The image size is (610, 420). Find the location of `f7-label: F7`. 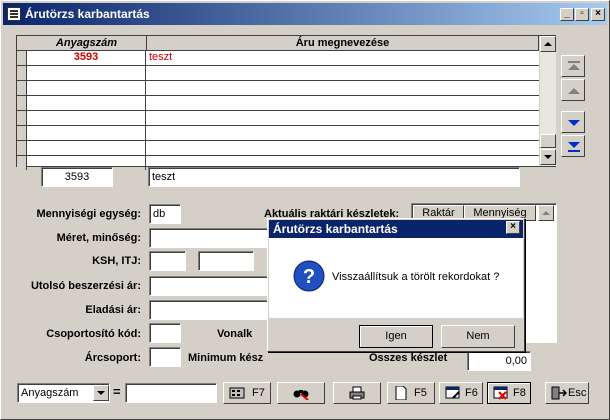

f7-label: F7 is located at coordinates (258, 393).